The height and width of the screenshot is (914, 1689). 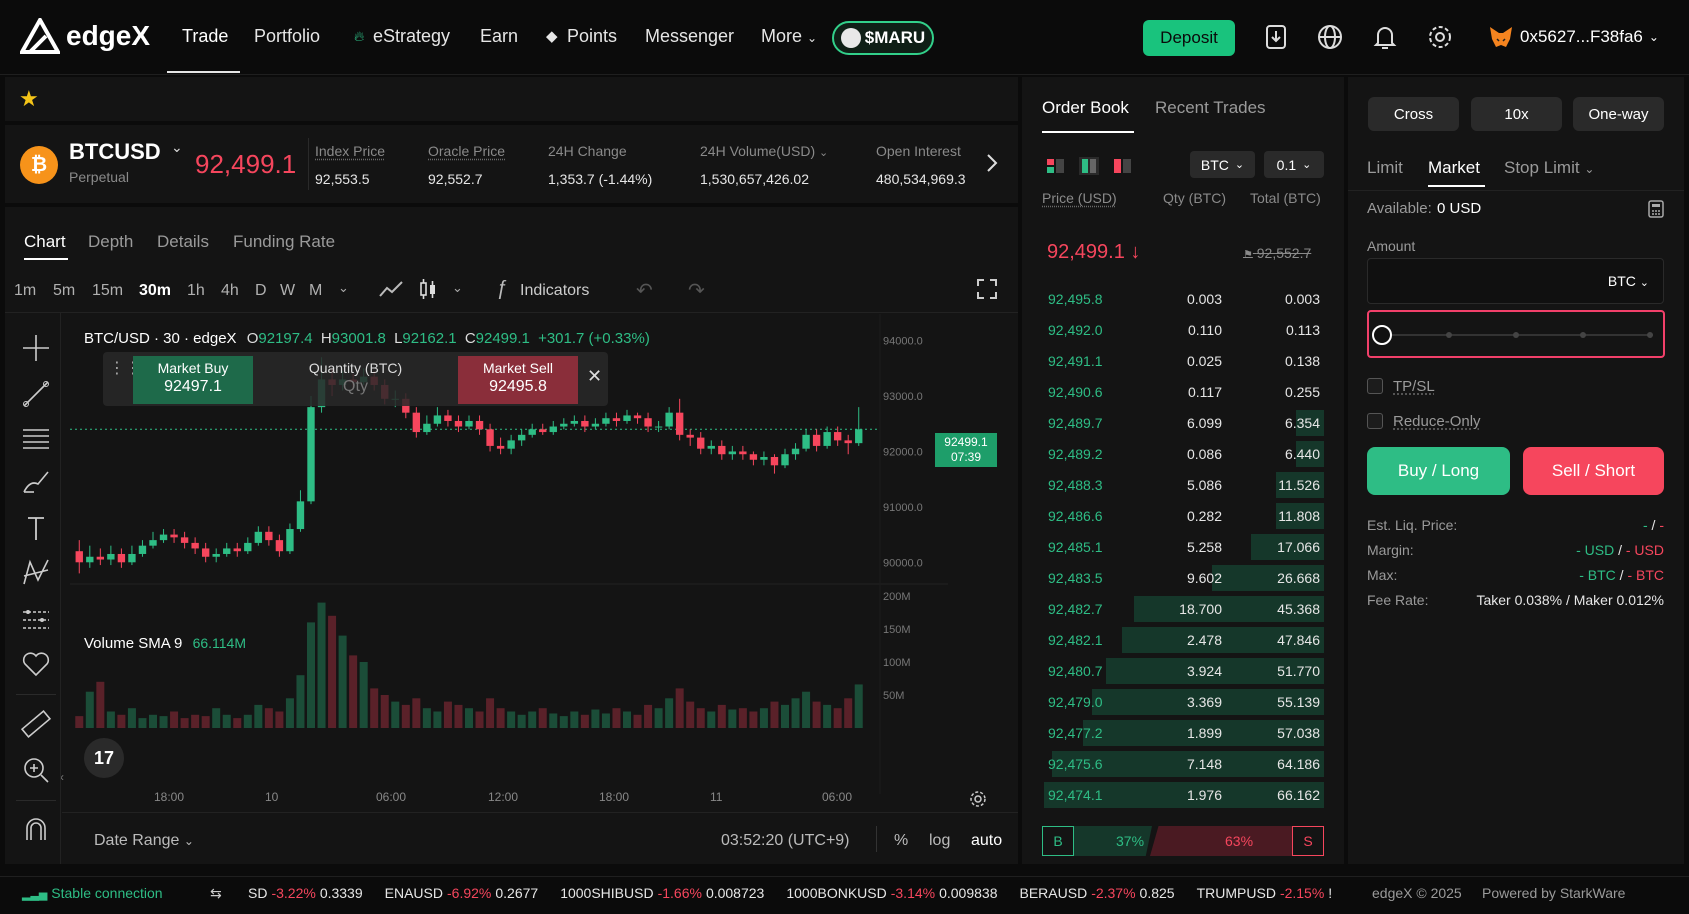 What do you see at coordinates (987, 289) in the screenshot?
I see `fullscreen-icon` at bounding box center [987, 289].